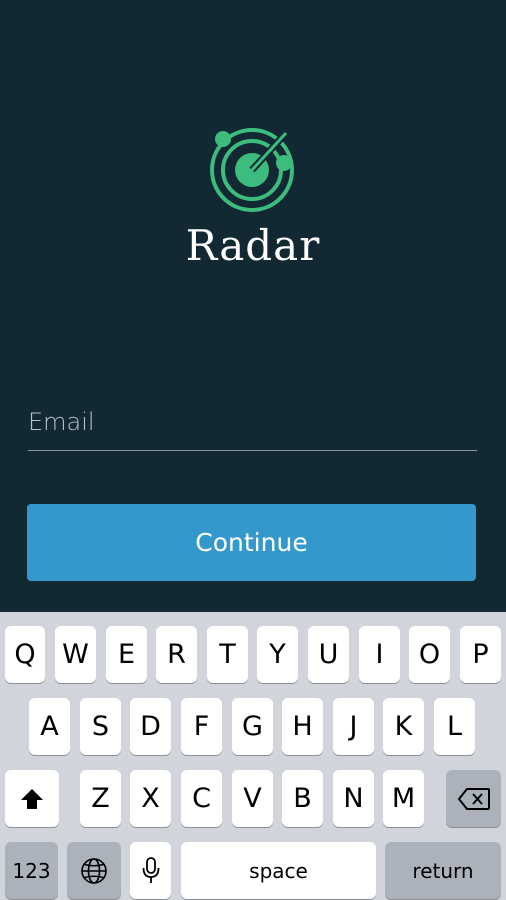 This screenshot has height=900, width=506. Describe the element at coordinates (100, 726) in the screenshot. I see `key-s: S` at that location.